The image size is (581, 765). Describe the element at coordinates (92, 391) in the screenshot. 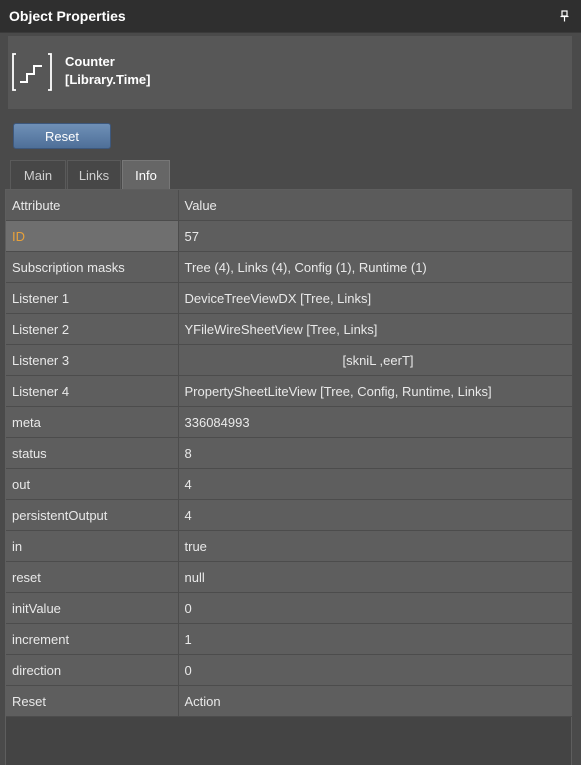

I see `attribute-cell: Listener 4` at that location.